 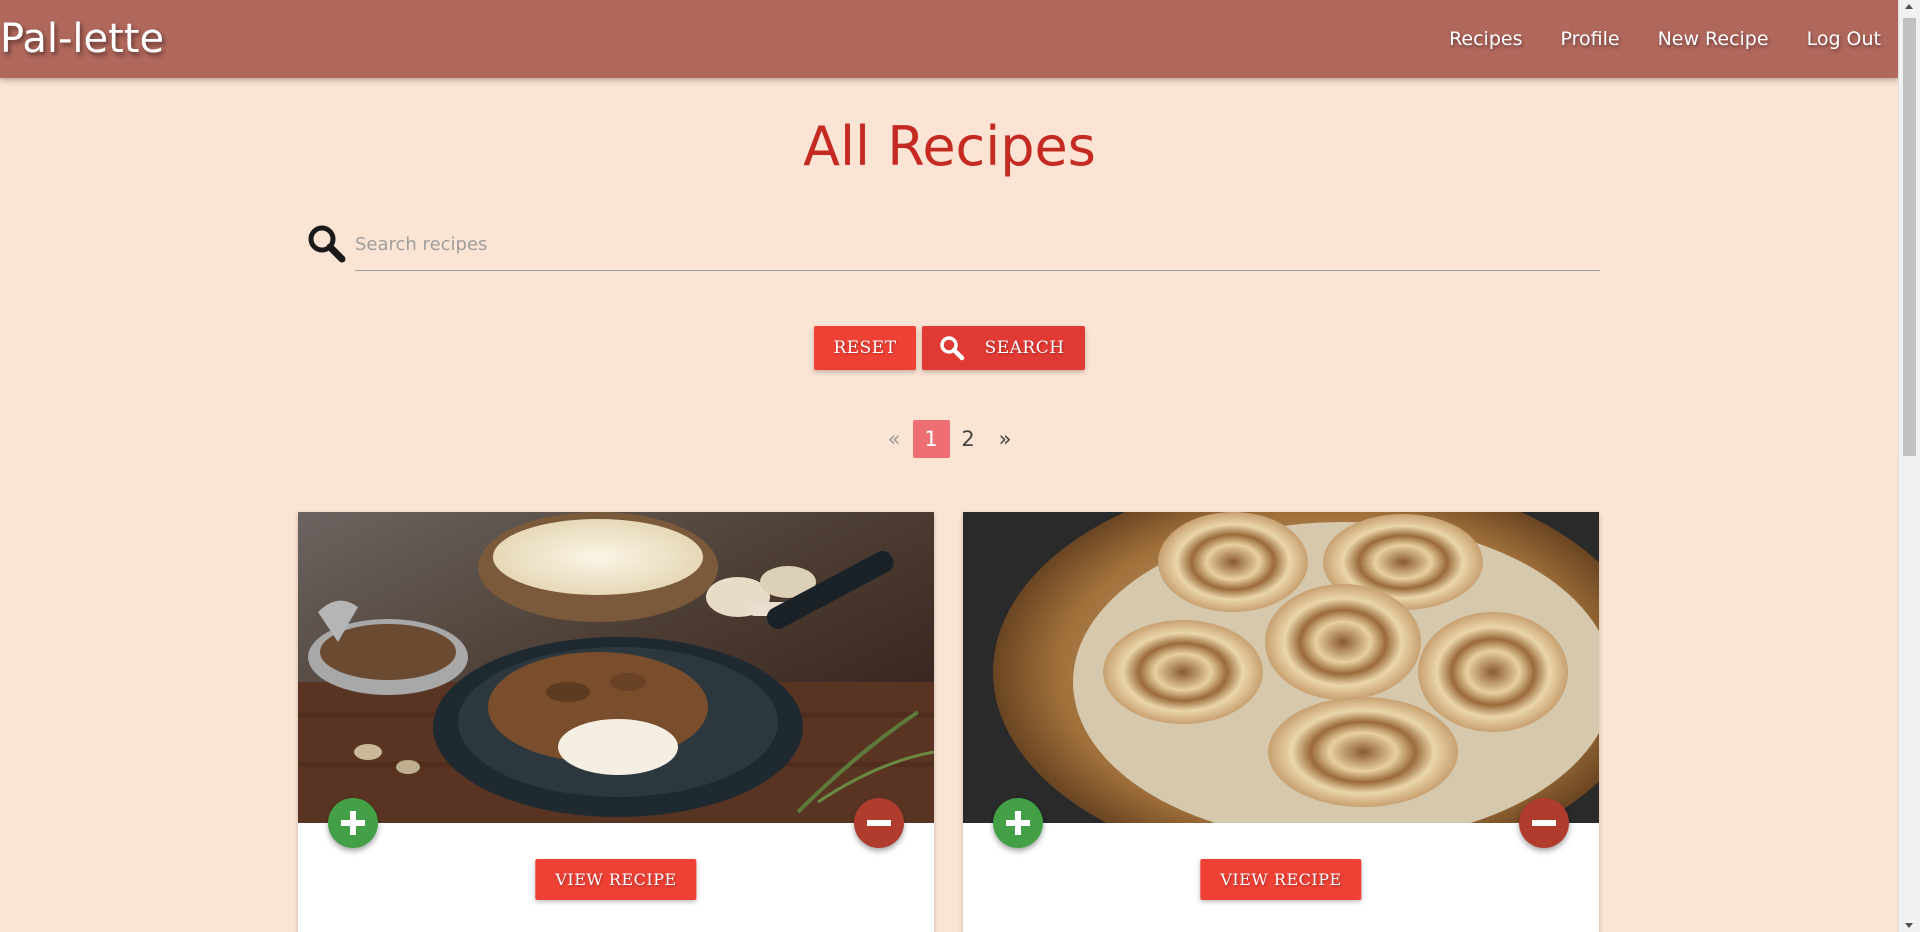 What do you see at coordinates (1844, 39) in the screenshot?
I see `nav-link-log-out: Log Out` at bounding box center [1844, 39].